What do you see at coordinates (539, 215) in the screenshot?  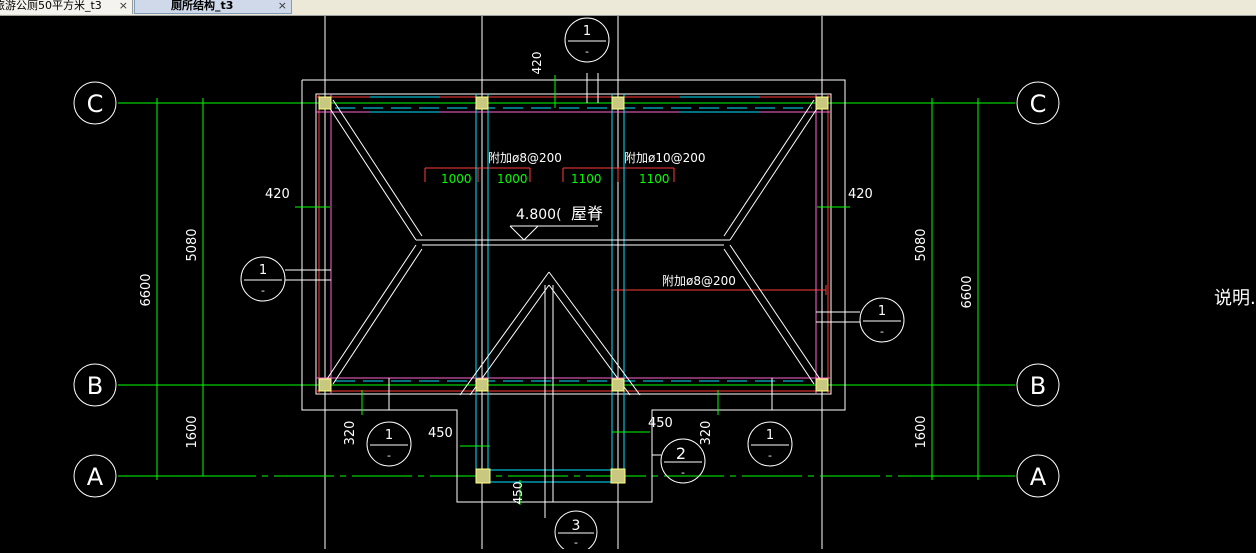 I see `ridge-elevation: 4.800(` at bounding box center [539, 215].